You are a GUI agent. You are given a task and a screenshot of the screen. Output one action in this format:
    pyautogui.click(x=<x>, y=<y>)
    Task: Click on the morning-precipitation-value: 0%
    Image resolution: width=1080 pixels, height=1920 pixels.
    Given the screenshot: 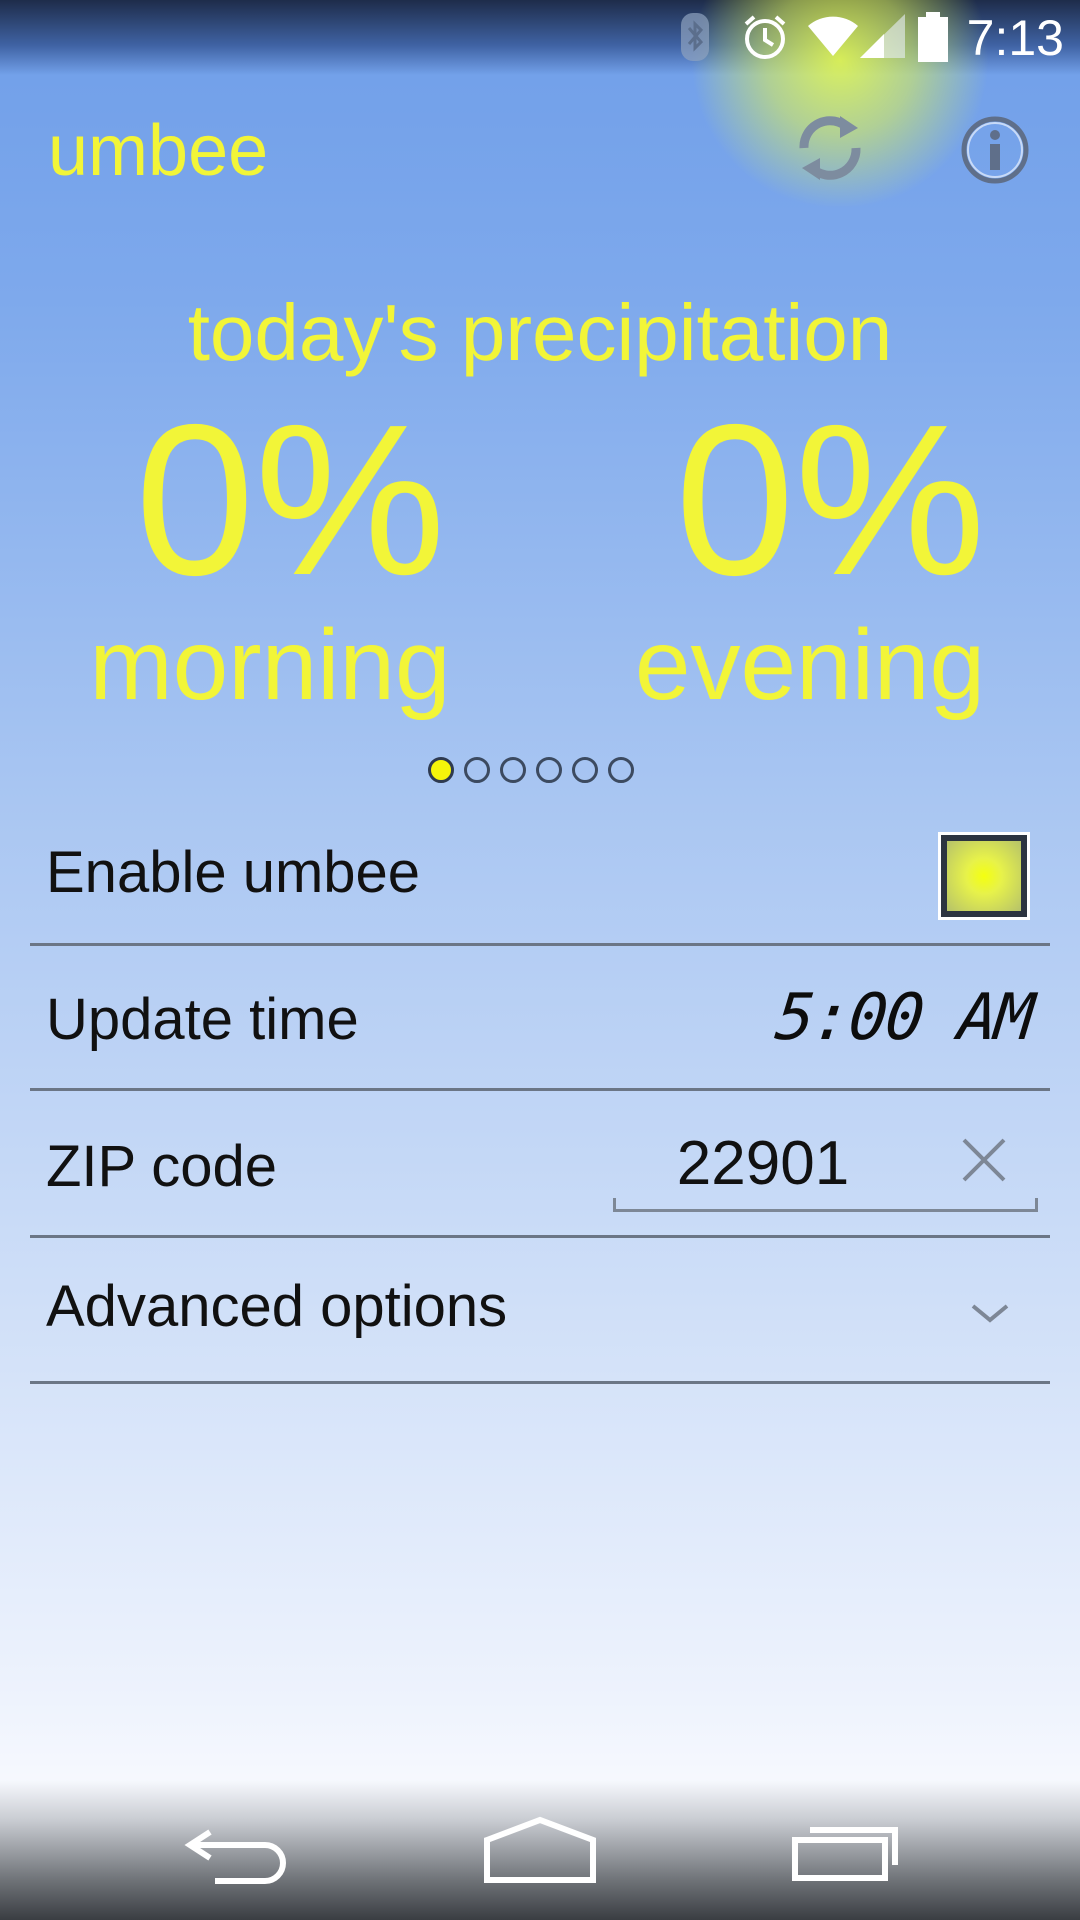 What is the action you would take?
    pyautogui.click(x=290, y=499)
    